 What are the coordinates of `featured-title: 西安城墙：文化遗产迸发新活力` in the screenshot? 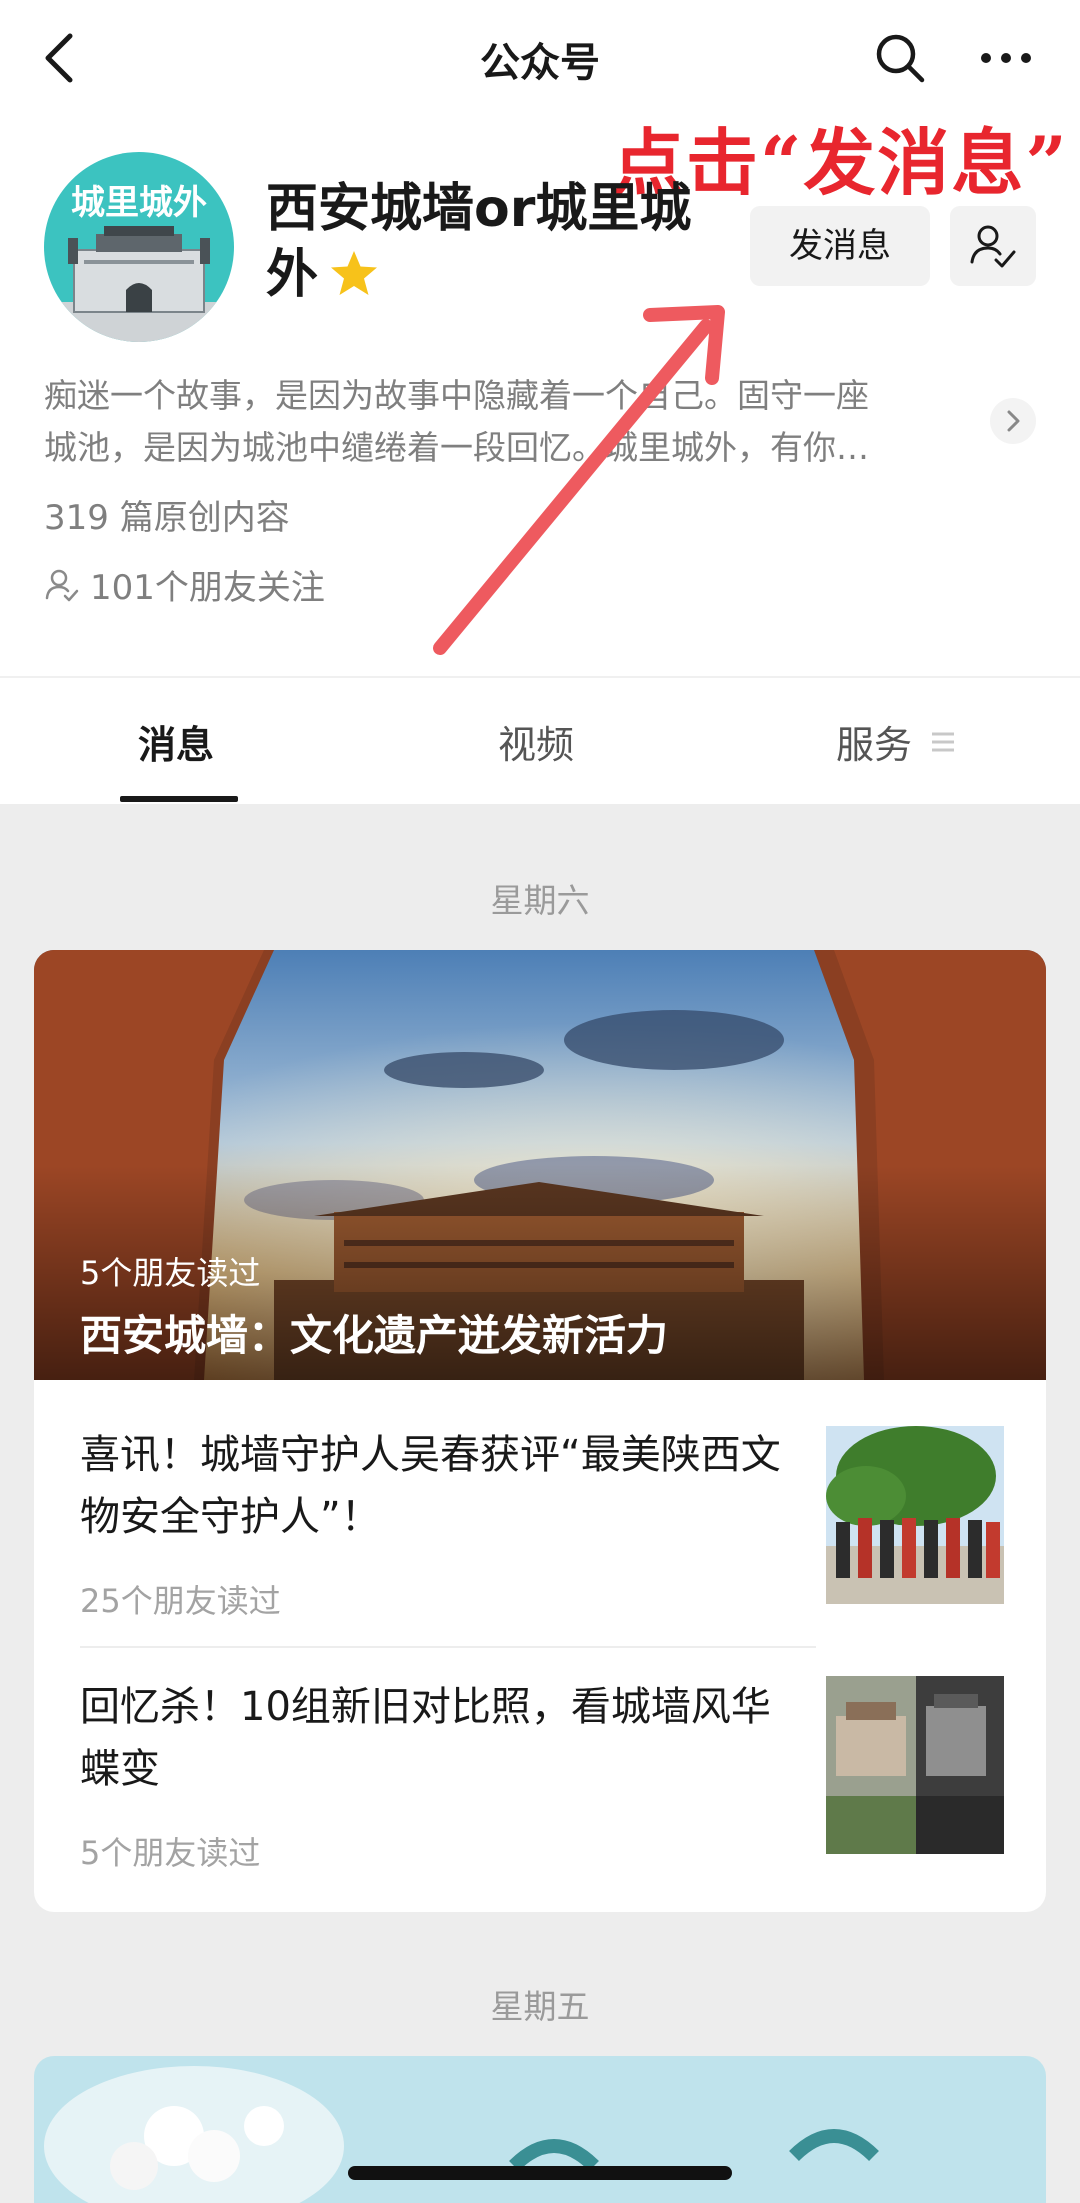 It's located at (374, 1335).